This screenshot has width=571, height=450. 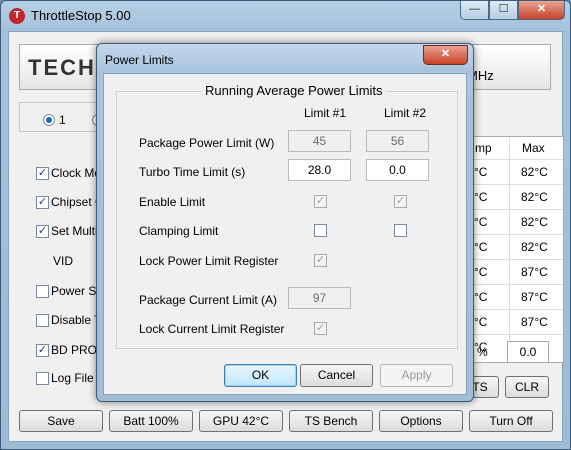 What do you see at coordinates (397, 141) in the screenshot?
I see `package-power-limit2-field: 56` at bounding box center [397, 141].